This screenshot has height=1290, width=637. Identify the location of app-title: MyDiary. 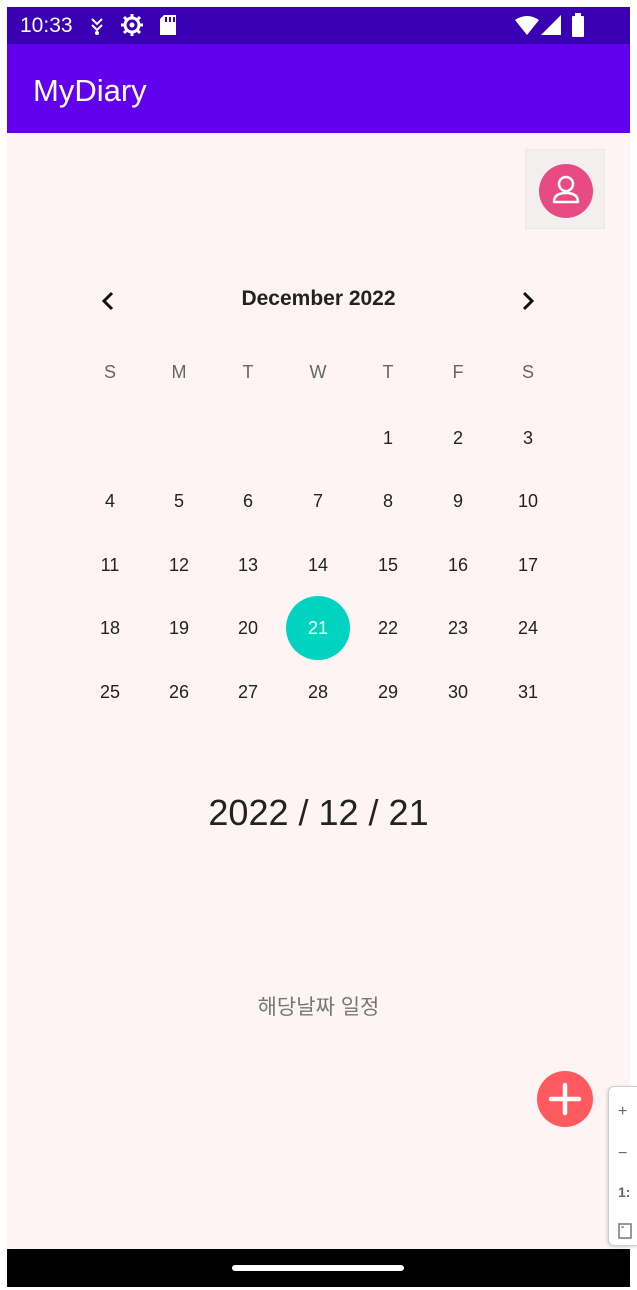
(90, 90).